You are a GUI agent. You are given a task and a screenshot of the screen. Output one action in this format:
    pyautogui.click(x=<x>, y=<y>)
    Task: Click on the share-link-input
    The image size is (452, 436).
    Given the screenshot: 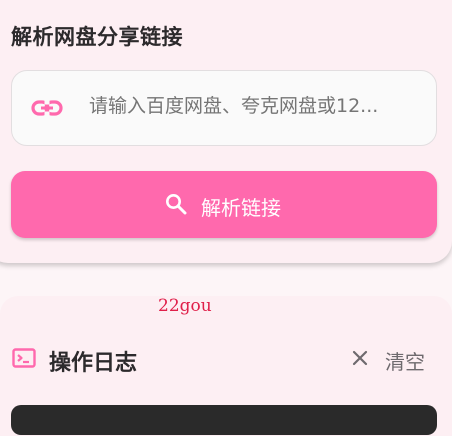 What is the action you would take?
    pyautogui.click(x=254, y=106)
    